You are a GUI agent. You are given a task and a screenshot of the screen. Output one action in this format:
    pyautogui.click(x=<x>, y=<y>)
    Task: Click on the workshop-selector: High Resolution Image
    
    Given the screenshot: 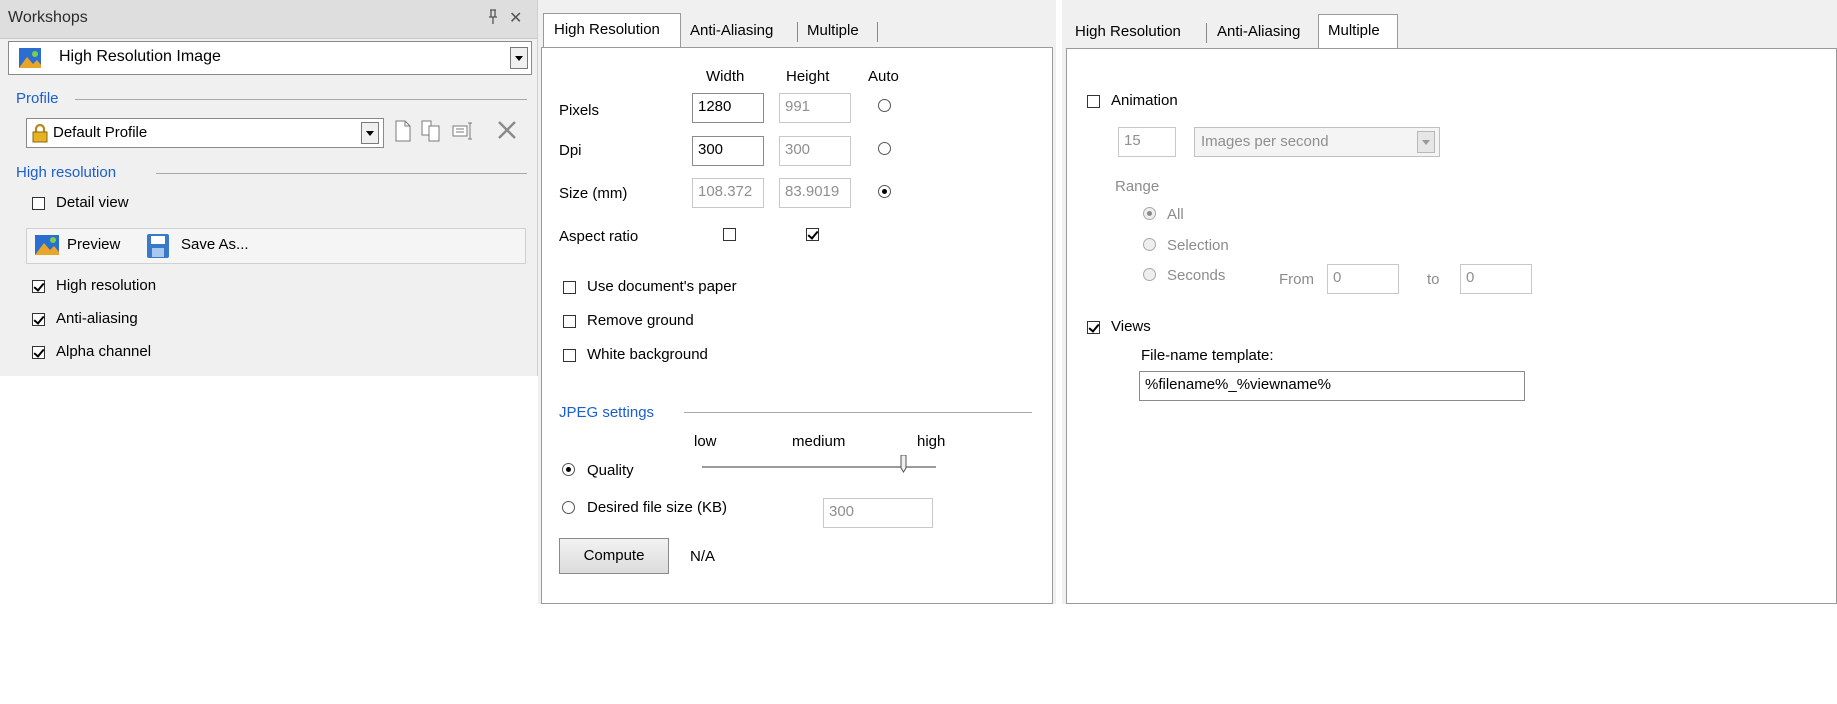 What is the action you would take?
    pyautogui.click(x=270, y=58)
    